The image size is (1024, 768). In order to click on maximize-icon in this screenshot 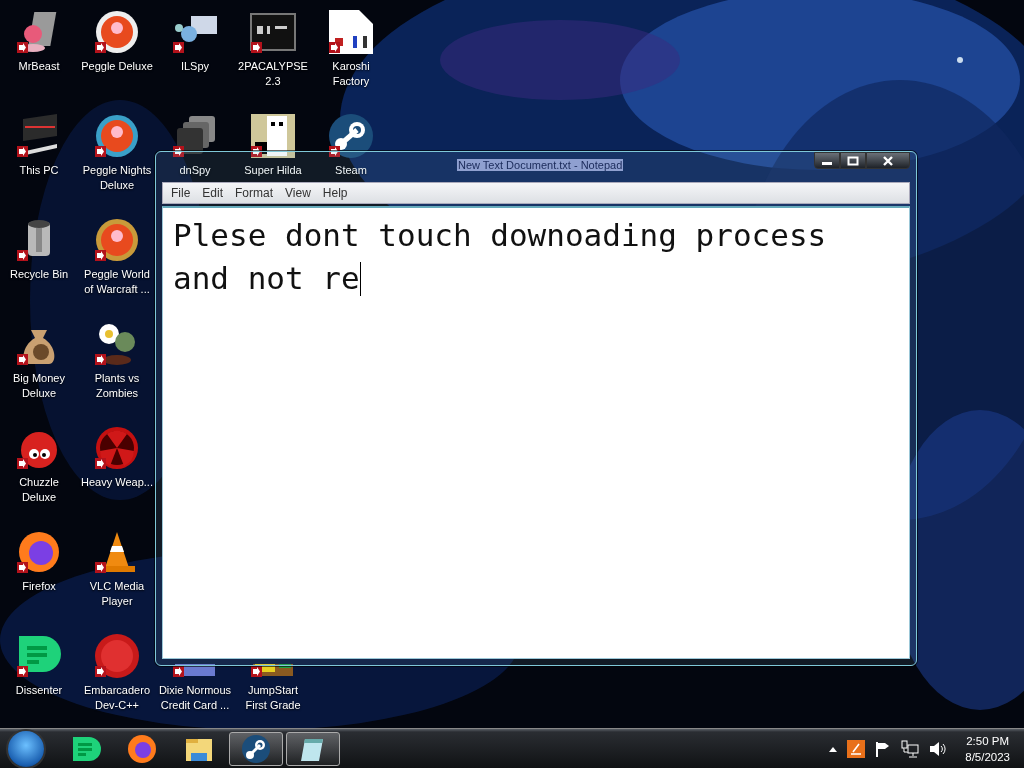, I will do `click(853, 160)`.